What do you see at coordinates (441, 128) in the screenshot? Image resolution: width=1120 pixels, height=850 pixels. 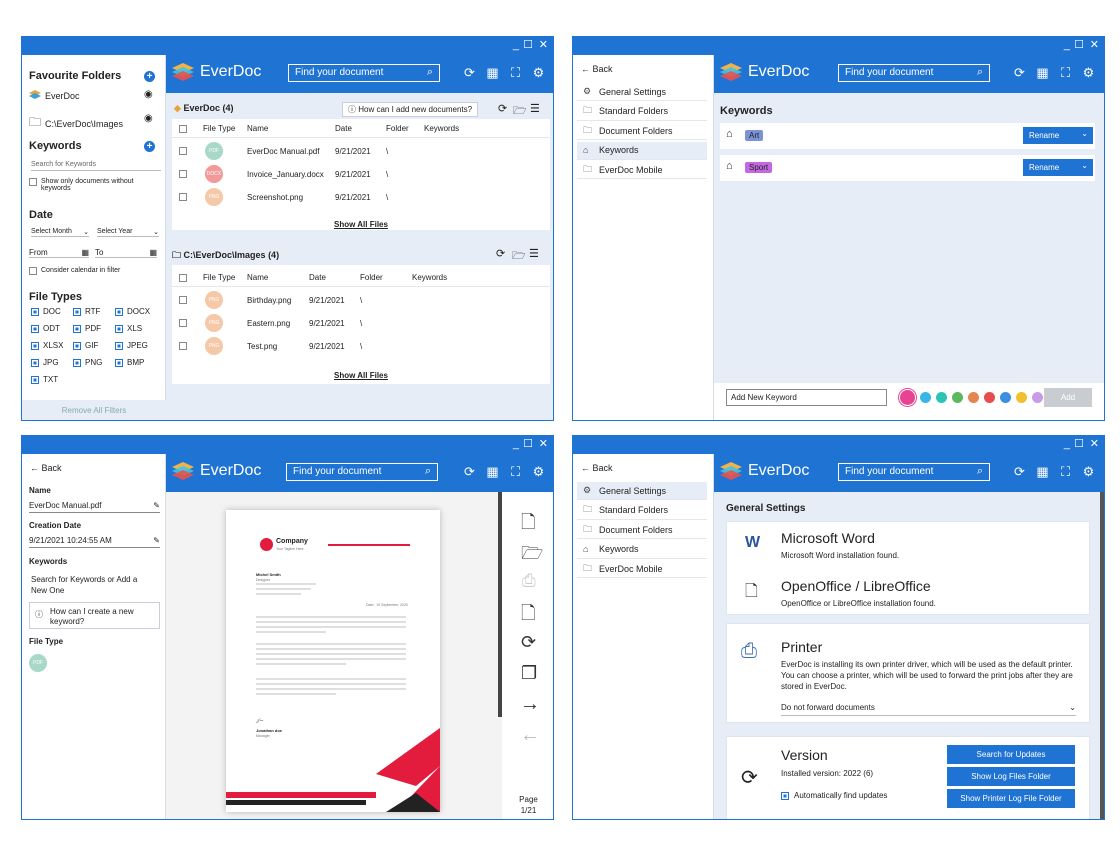 I see `column-header: Keywords` at bounding box center [441, 128].